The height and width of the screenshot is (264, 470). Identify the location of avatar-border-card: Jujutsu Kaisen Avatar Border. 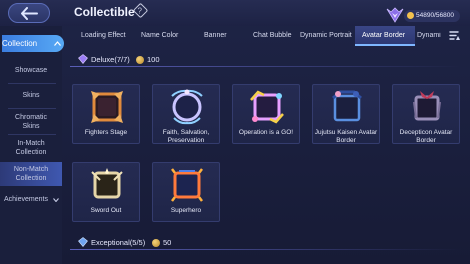
(346, 114).